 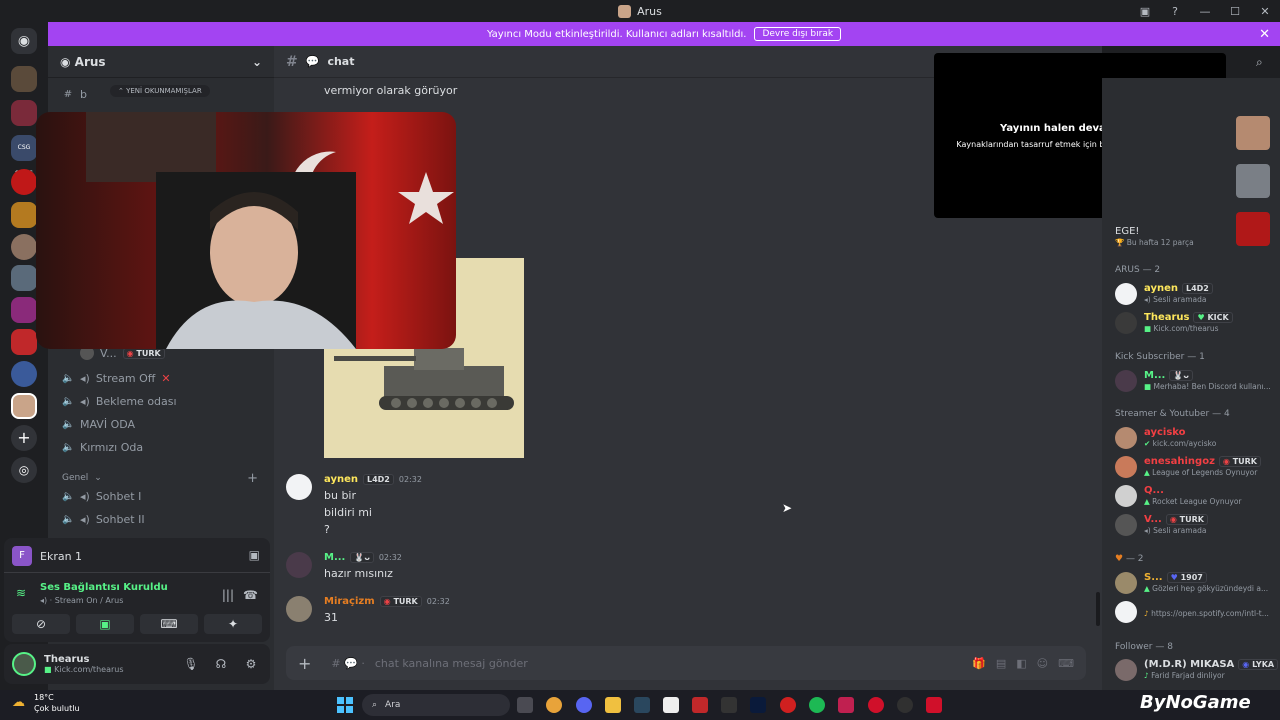 What do you see at coordinates (554, 705) in the screenshot?
I see `chrome-icon` at bounding box center [554, 705].